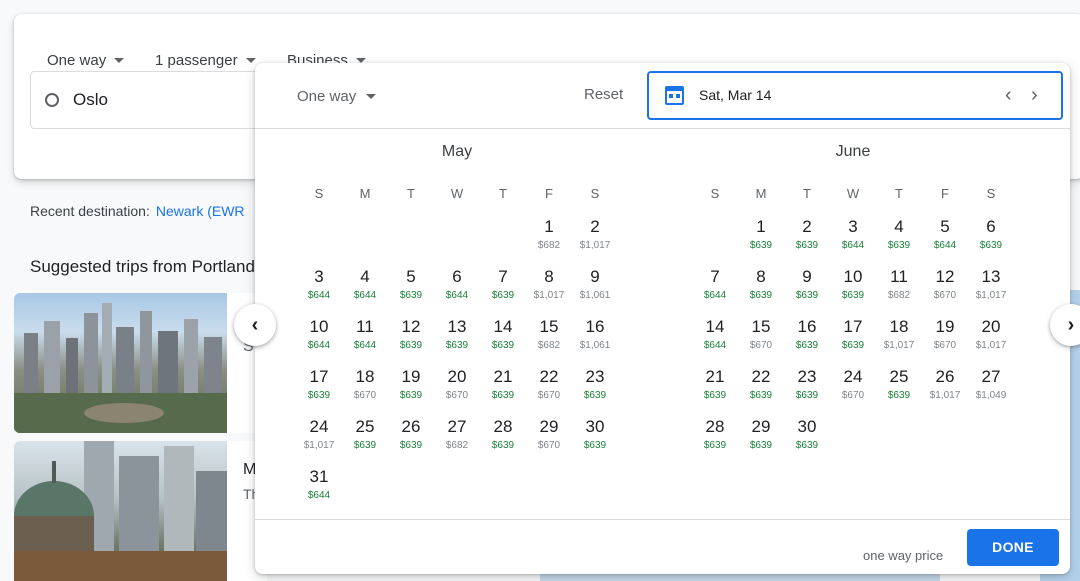  What do you see at coordinates (327, 96) in the screenshot?
I see `picker-trip-type-label: One way` at bounding box center [327, 96].